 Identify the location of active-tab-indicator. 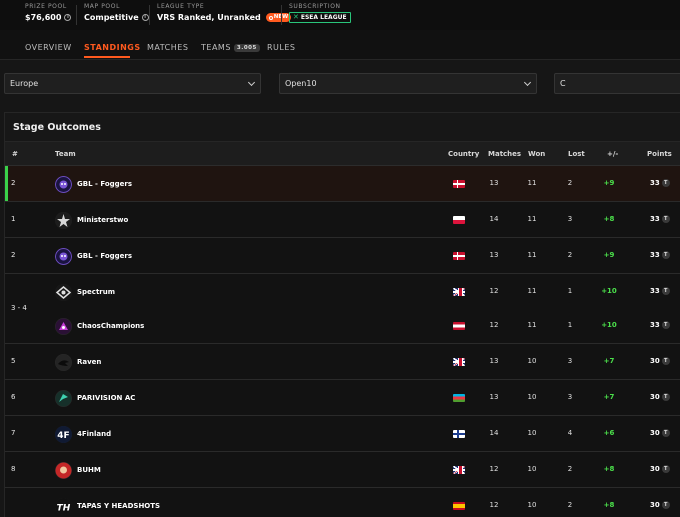
(107, 57).